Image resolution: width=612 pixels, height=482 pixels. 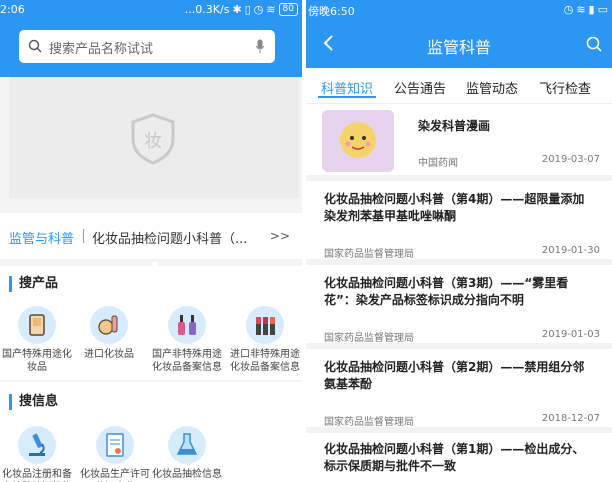 What do you see at coordinates (454, 457) in the screenshot?
I see `article-title: 化妆品抽检问题小科普（第1期）——检出成分、标示保质期与批件不一致` at bounding box center [454, 457].